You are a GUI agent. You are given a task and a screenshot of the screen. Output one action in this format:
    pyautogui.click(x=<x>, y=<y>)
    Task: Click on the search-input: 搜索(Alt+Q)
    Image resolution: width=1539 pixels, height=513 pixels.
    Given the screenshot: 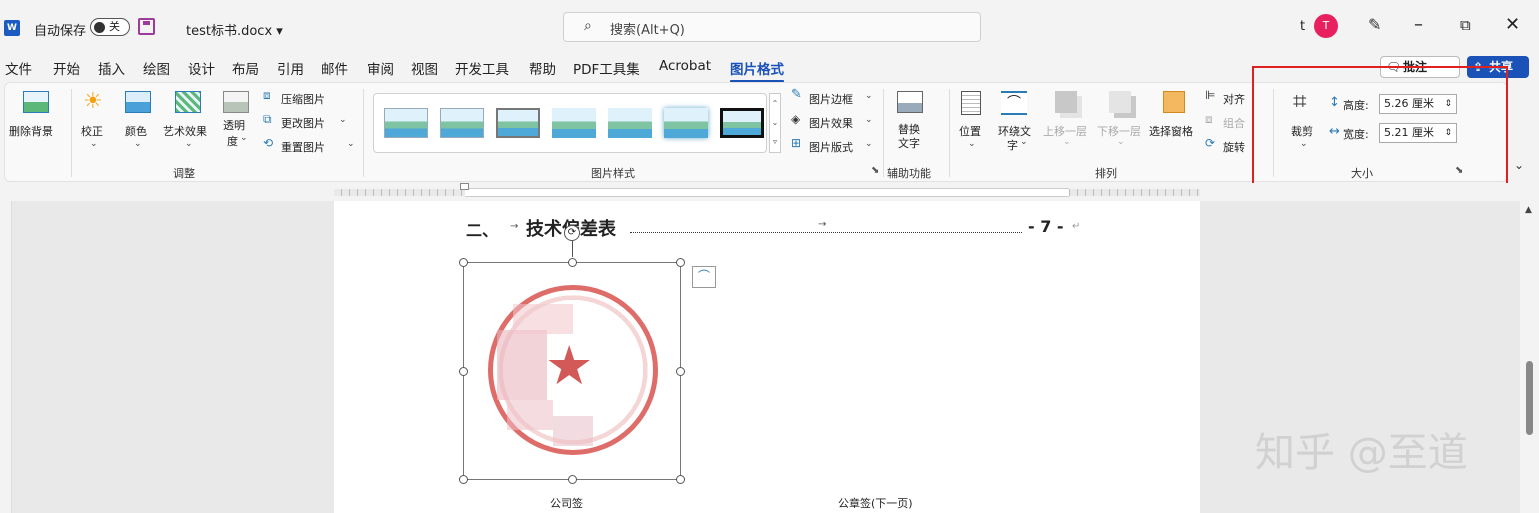 What is the action you would take?
    pyautogui.click(x=647, y=28)
    